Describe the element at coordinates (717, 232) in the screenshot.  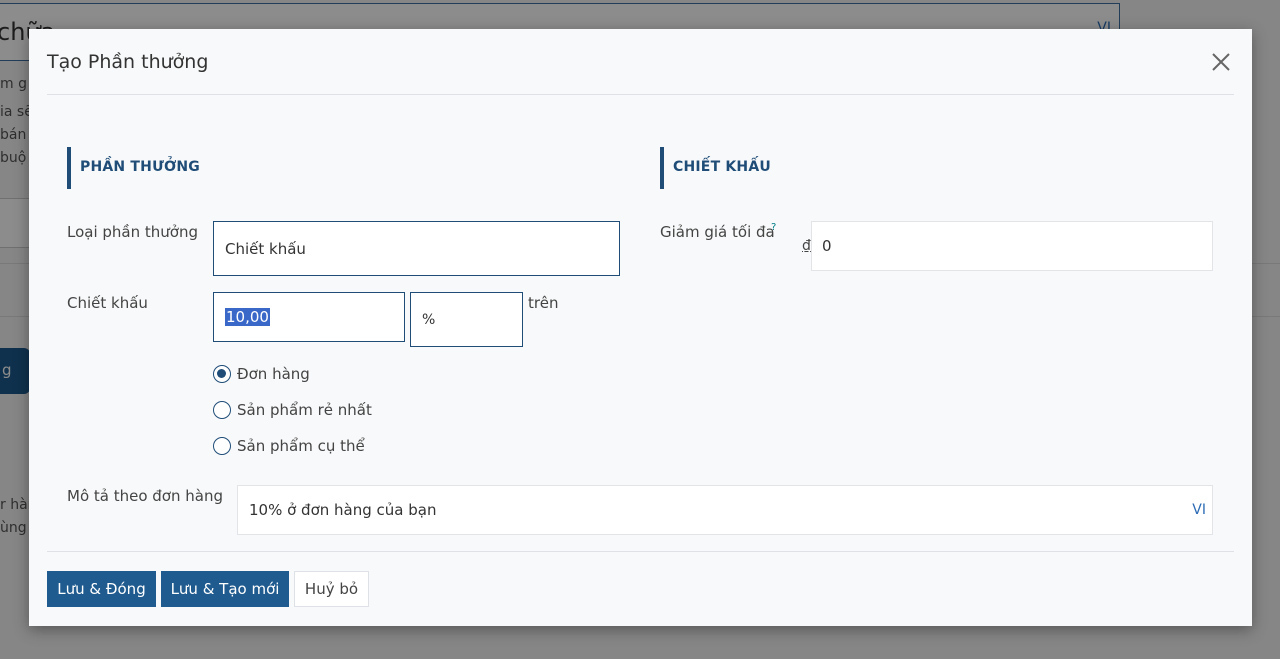
I see `max-discount-label: Giảm giá tối đa` at that location.